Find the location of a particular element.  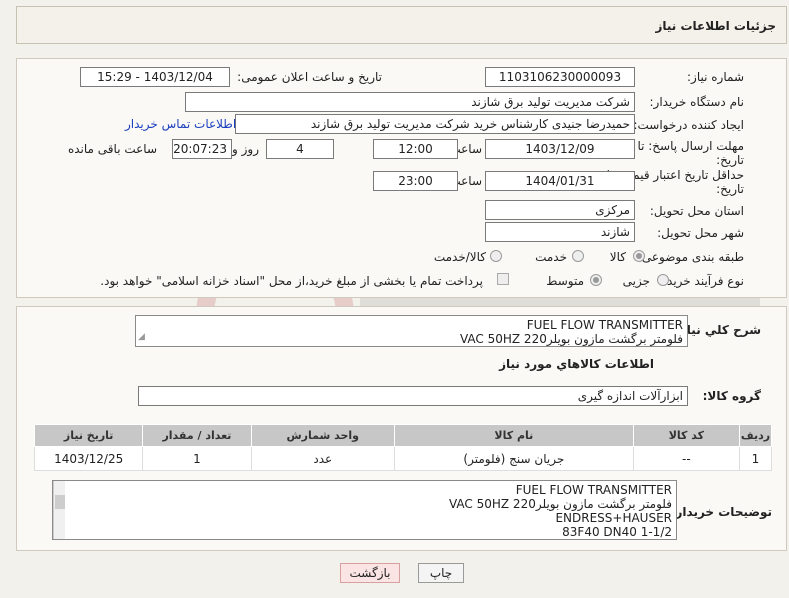

city-field: شازند is located at coordinates (560, 232).